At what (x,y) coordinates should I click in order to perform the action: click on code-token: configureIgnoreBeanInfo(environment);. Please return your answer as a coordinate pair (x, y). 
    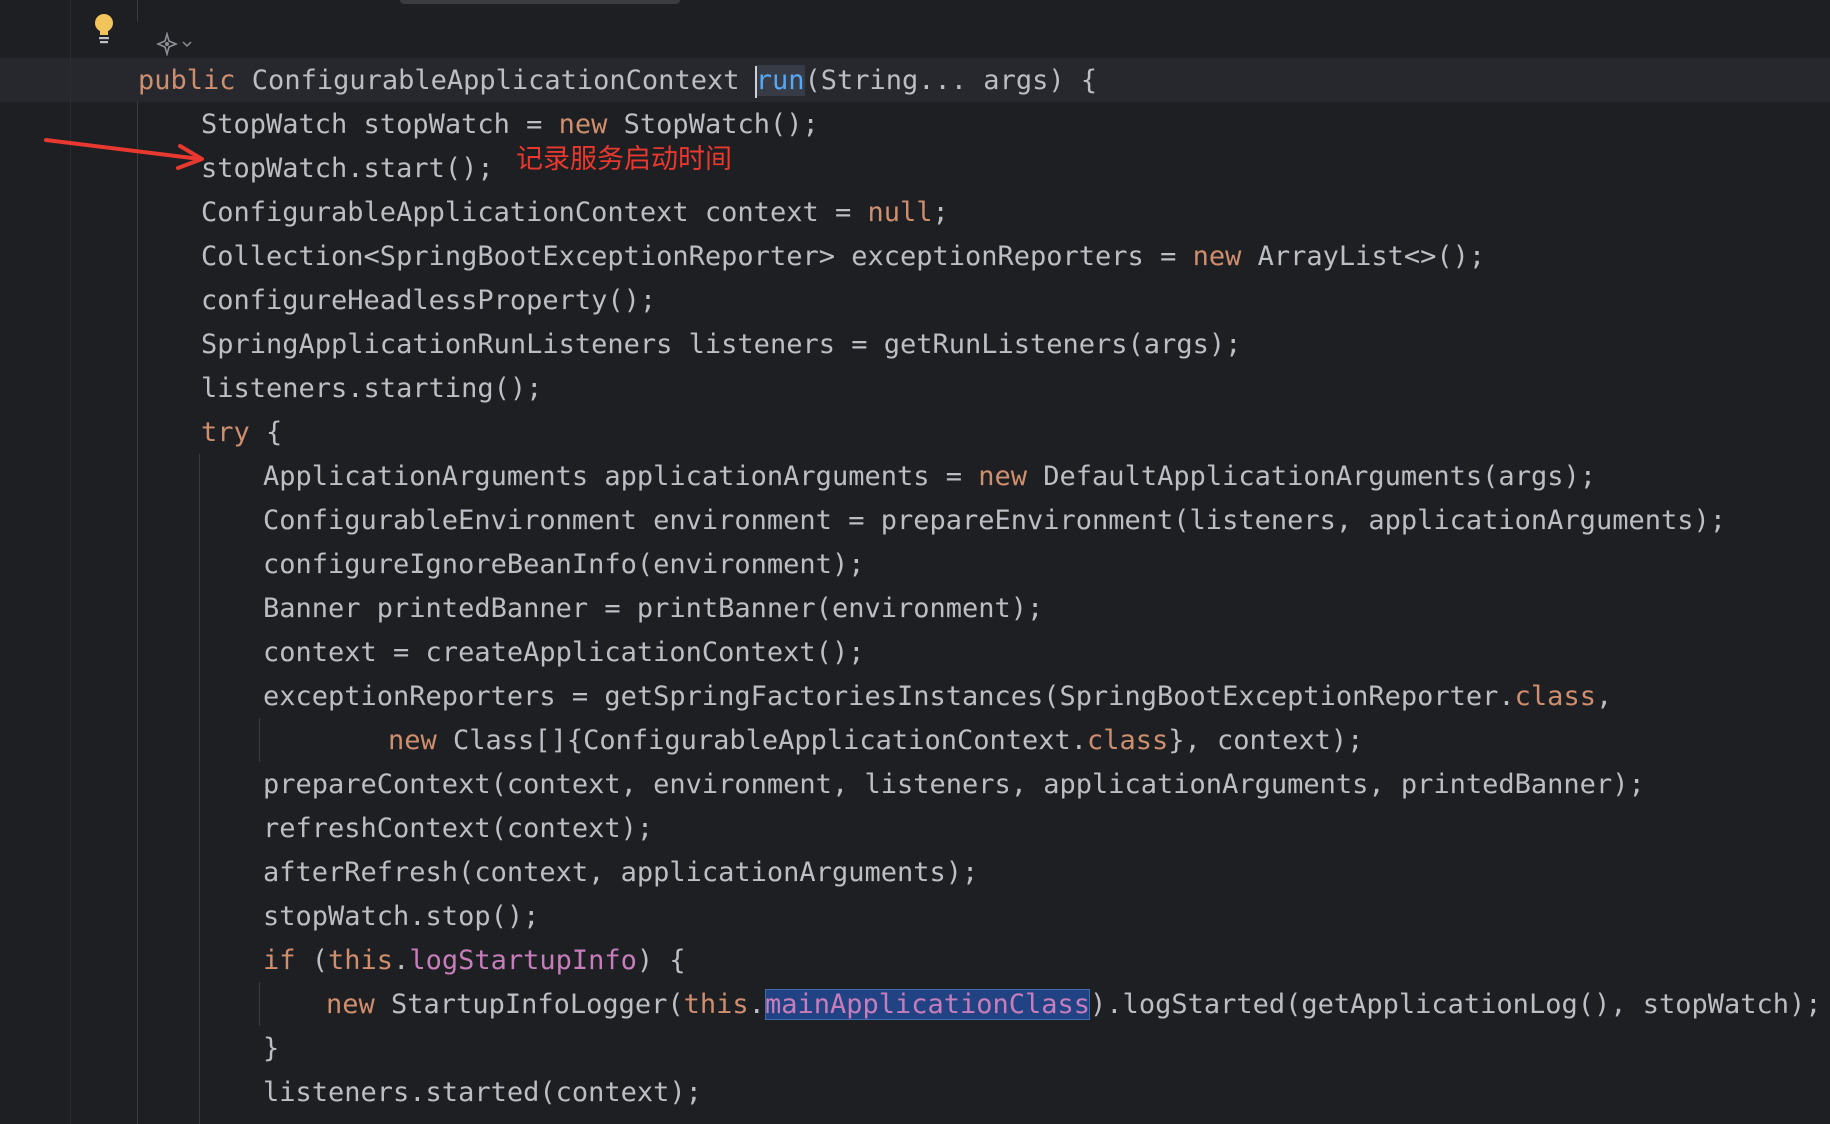
    Looking at the image, I should click on (564, 564).